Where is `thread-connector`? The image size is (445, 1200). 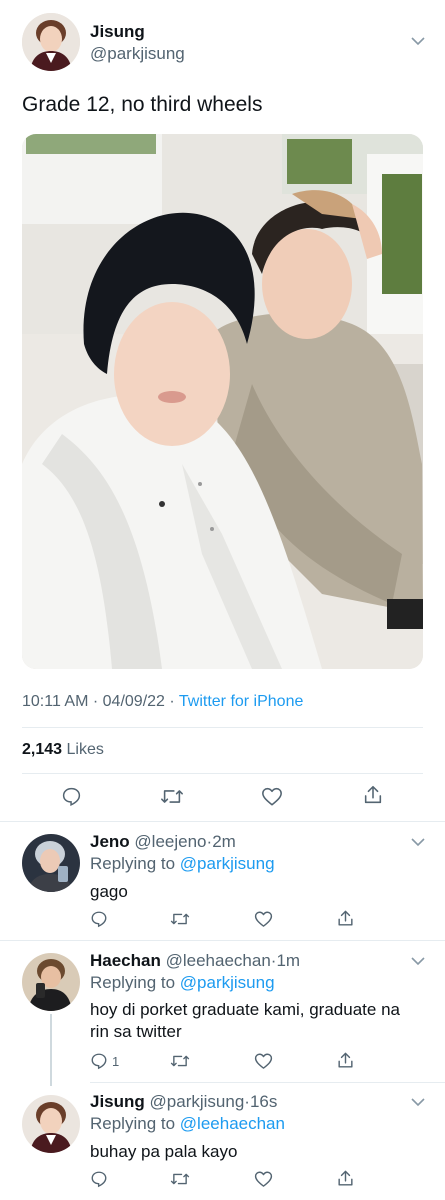 thread-connector is located at coordinates (51, 1050).